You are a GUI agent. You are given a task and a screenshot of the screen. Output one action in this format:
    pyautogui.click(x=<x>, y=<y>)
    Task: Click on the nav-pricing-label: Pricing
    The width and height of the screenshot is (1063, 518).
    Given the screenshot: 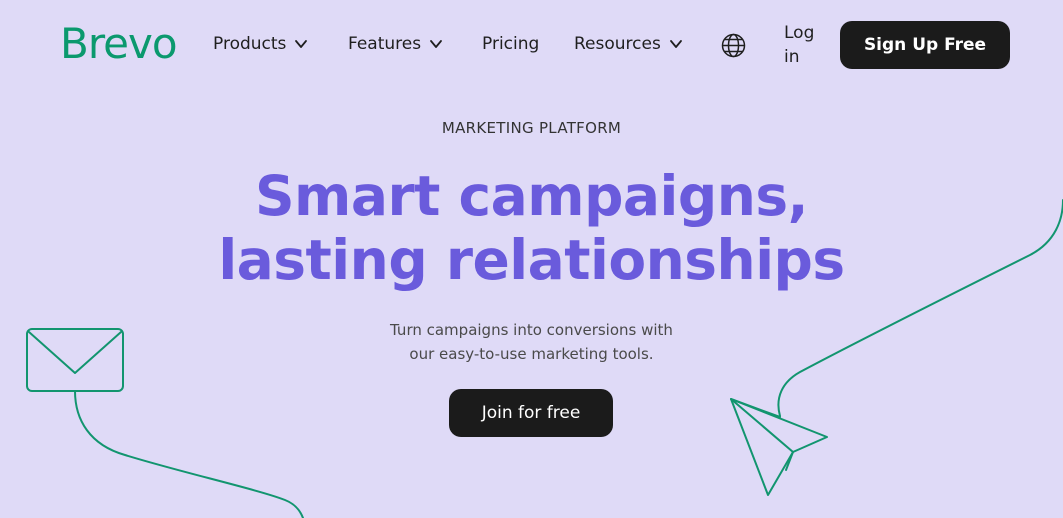 What is the action you would take?
    pyautogui.click(x=511, y=44)
    